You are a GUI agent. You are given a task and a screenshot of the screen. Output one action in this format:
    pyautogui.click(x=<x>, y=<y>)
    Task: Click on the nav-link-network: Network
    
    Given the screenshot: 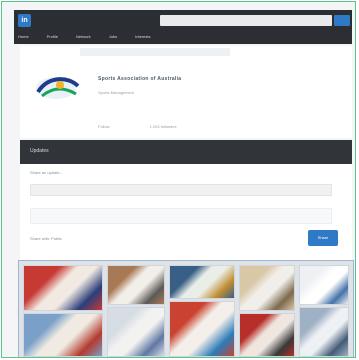 What is the action you would take?
    pyautogui.click(x=83, y=36)
    